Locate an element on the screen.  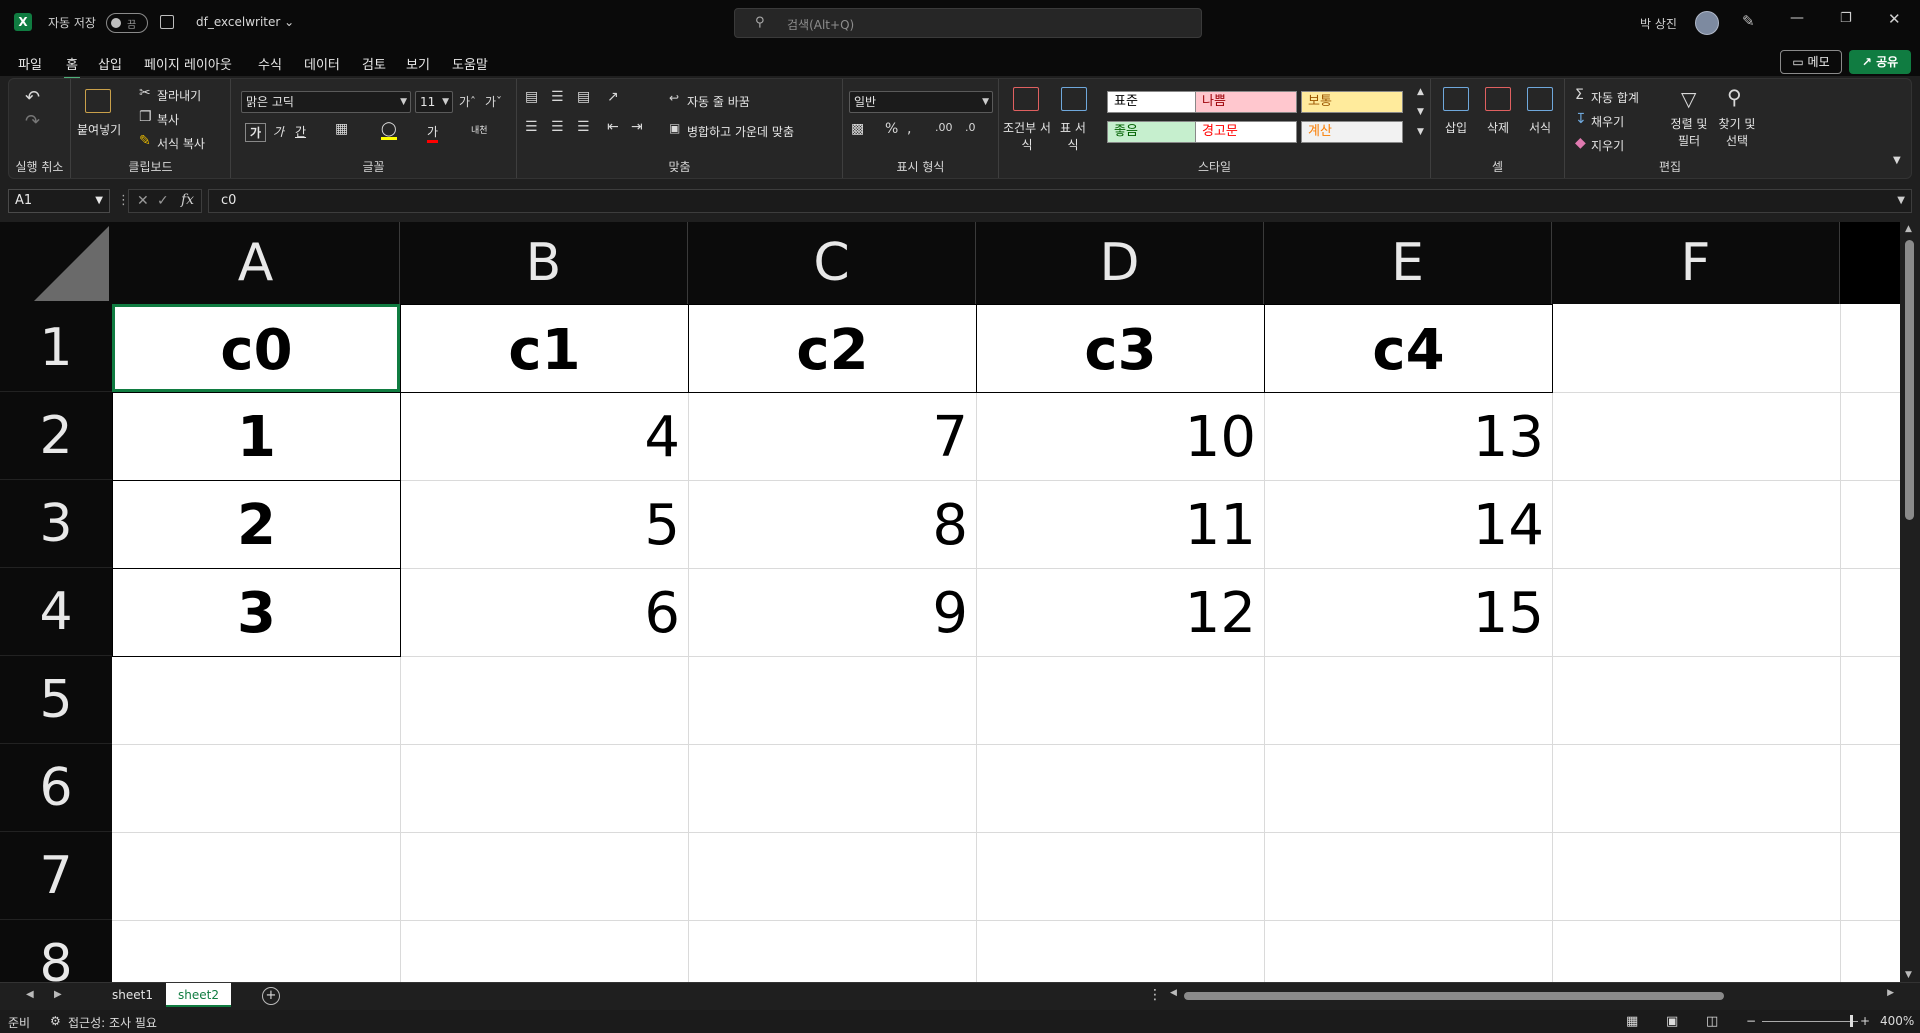
data-cell: 9 is located at coordinates (832, 612).